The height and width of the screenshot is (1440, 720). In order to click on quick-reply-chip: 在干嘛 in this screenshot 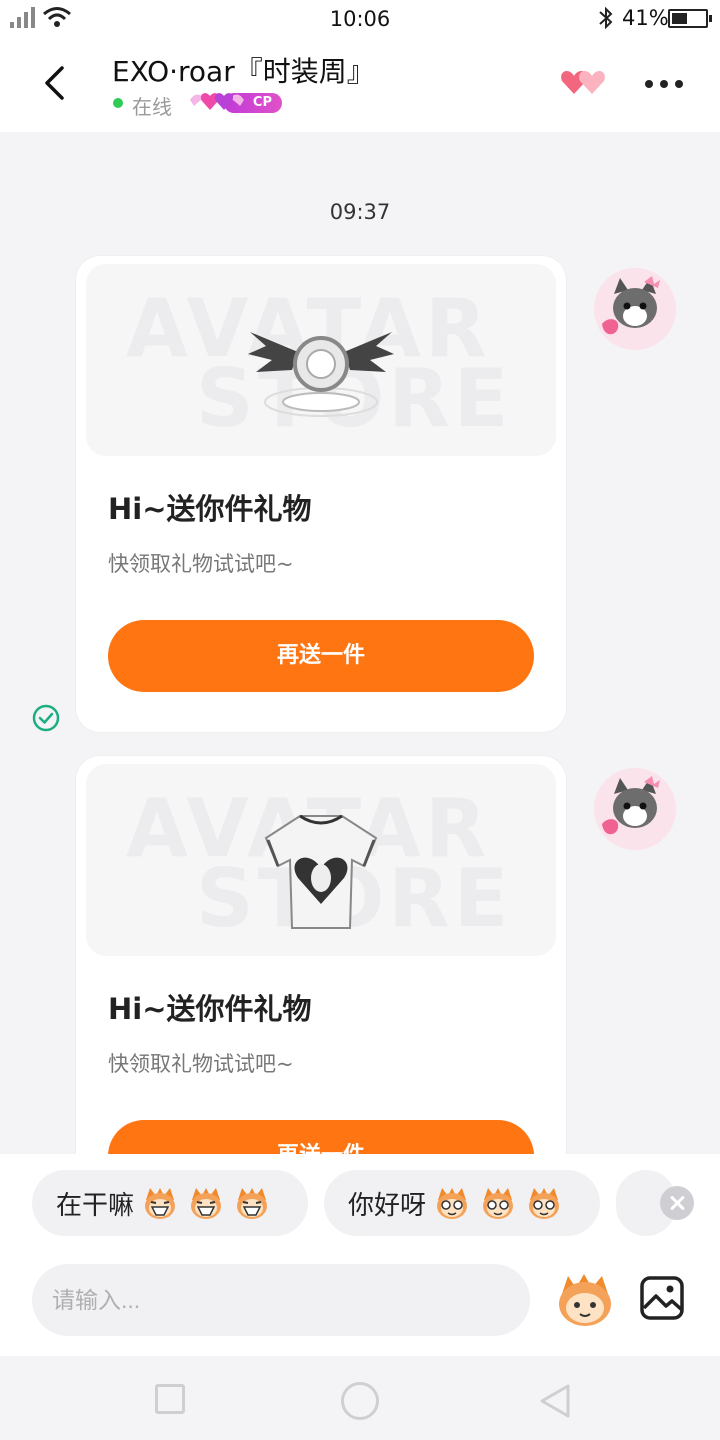, I will do `click(170, 1203)`.